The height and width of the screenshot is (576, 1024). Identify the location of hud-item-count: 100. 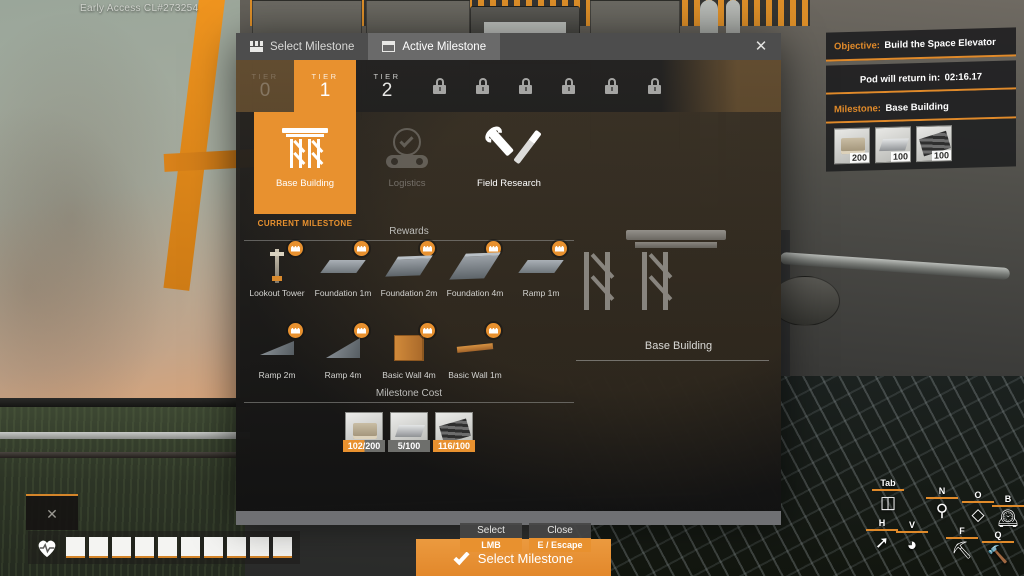
(941, 155).